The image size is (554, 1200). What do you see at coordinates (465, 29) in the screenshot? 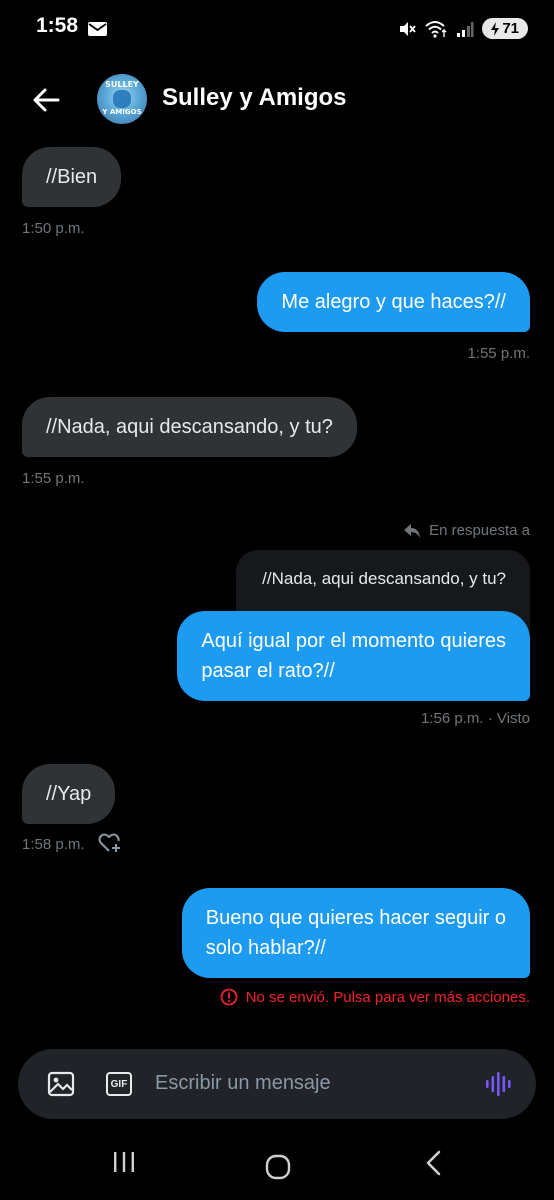
I see `signal-icon` at bounding box center [465, 29].